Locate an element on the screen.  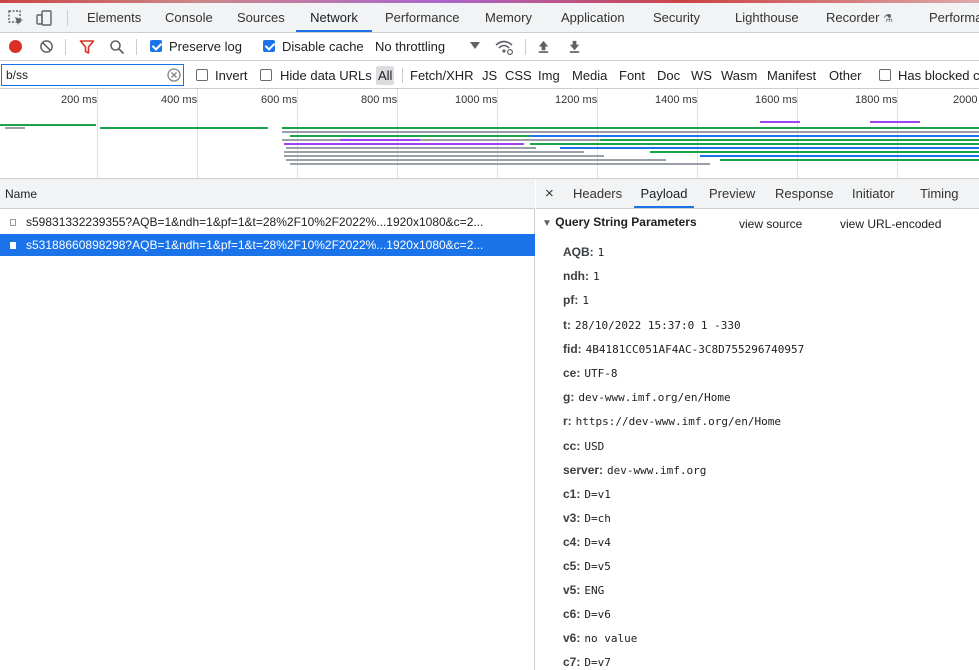
filter-type-wasm: Wasm is located at coordinates (739, 75).